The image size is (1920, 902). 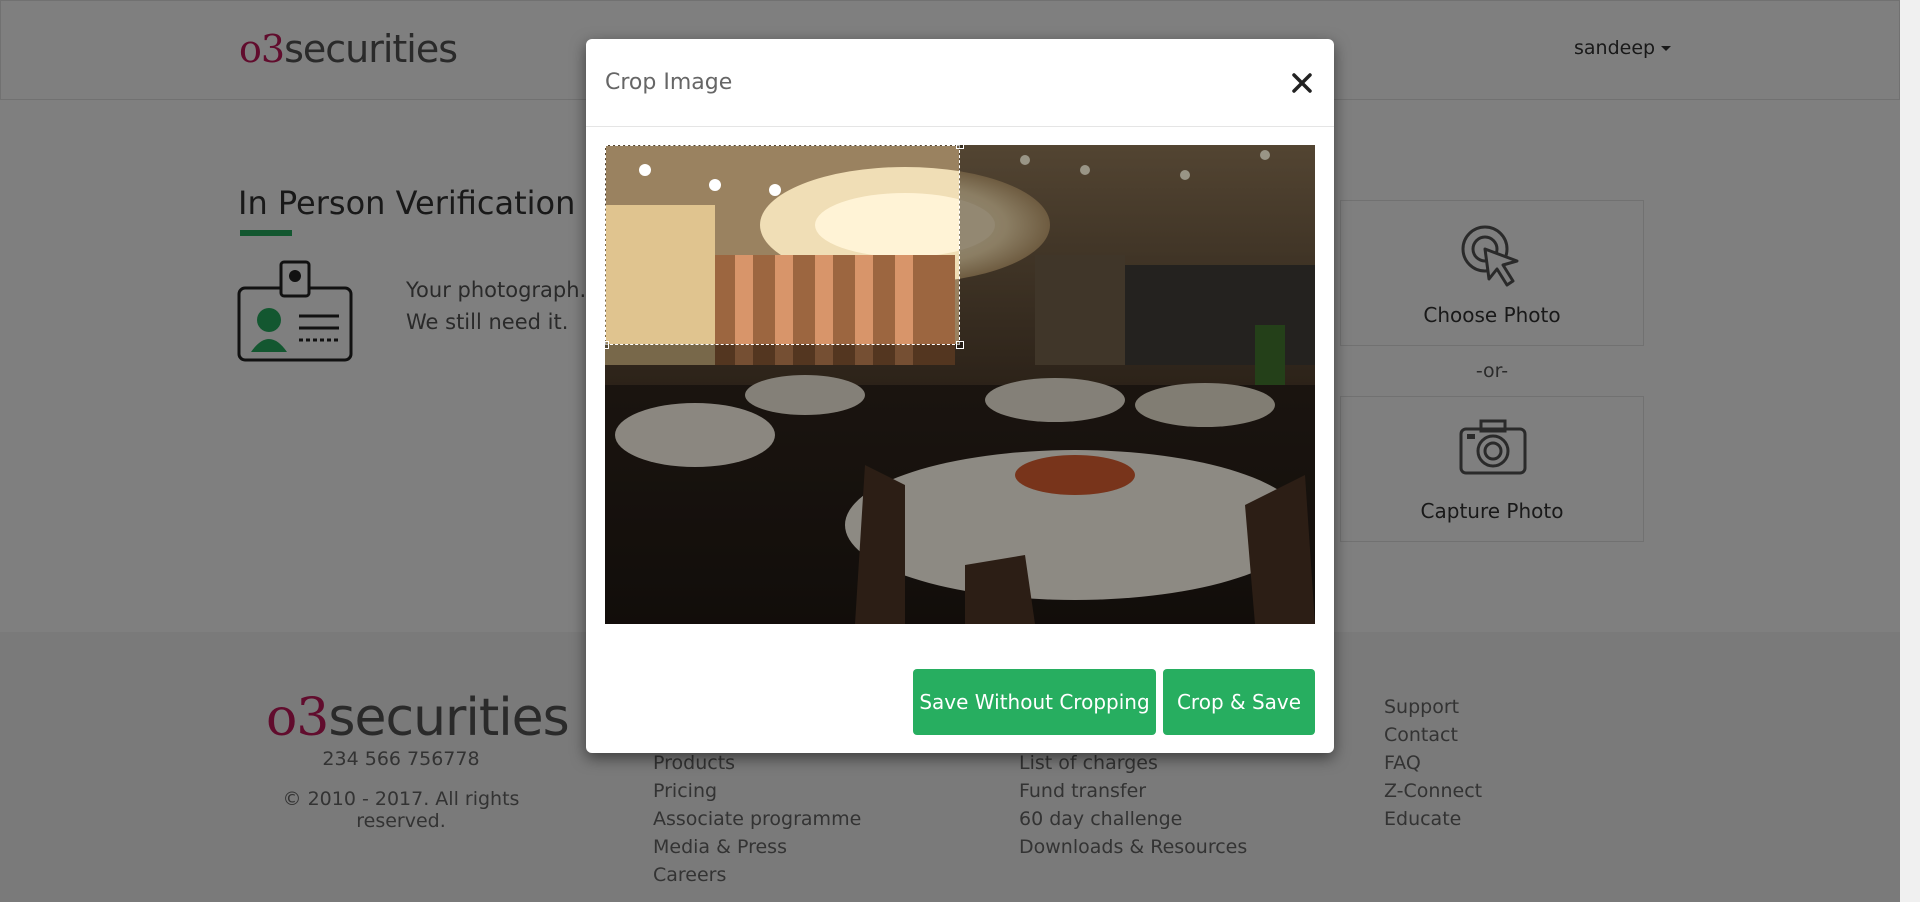 I want to click on modal-title: Crop Image, so click(x=669, y=82).